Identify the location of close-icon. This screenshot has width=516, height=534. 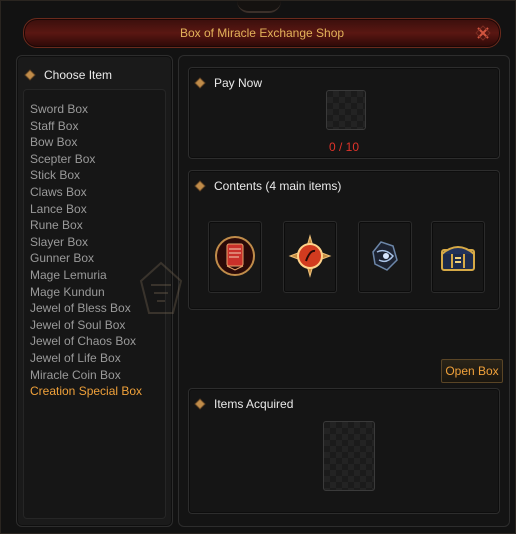
(483, 33).